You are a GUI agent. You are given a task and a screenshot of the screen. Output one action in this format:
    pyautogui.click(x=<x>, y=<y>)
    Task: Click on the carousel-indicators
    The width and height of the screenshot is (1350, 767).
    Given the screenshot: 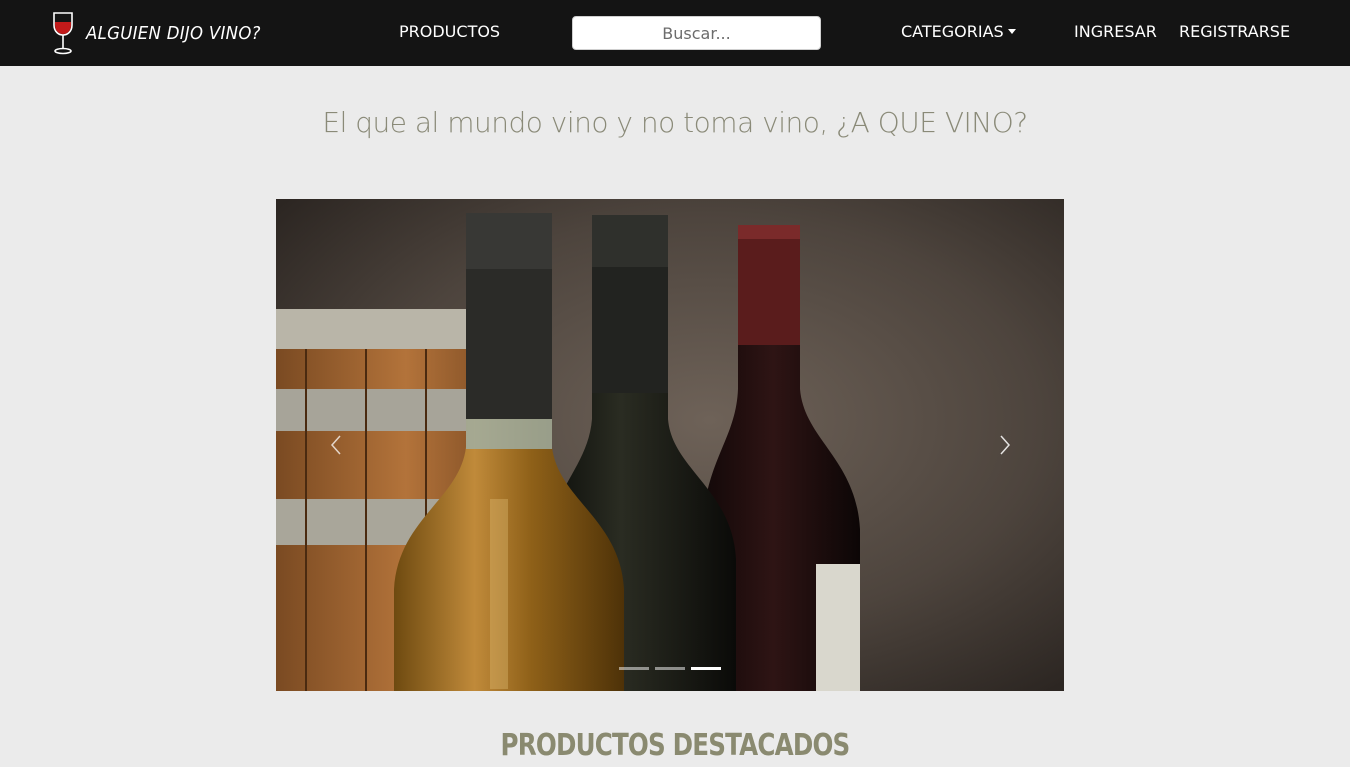 What is the action you would take?
    pyautogui.click(x=670, y=668)
    